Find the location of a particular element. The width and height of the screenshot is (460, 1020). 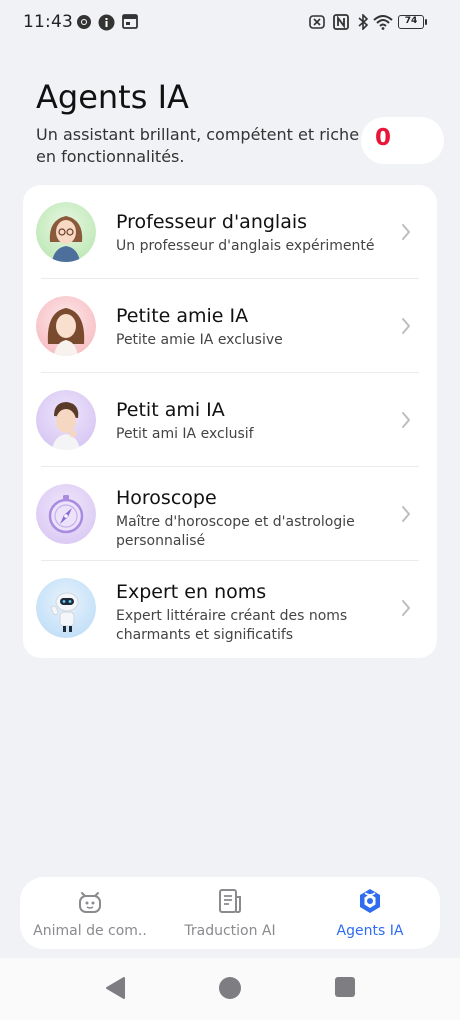

agent-title: Professeur d'anglais is located at coordinates (212, 222).